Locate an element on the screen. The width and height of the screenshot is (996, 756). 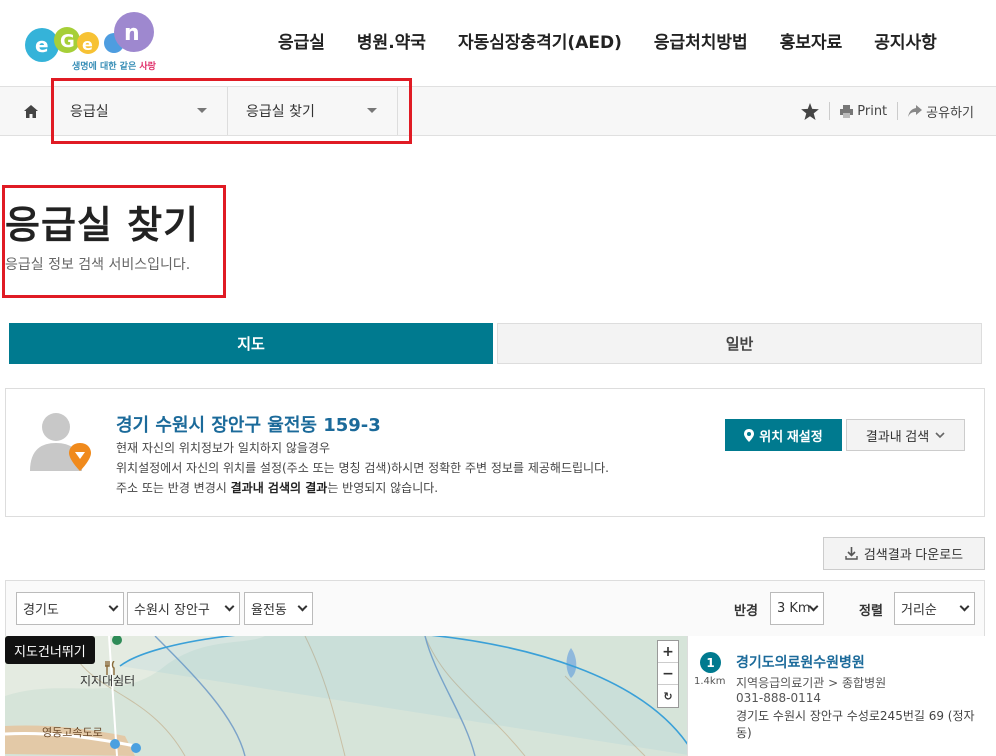
zoom-in-button: + is located at coordinates (668, 652).